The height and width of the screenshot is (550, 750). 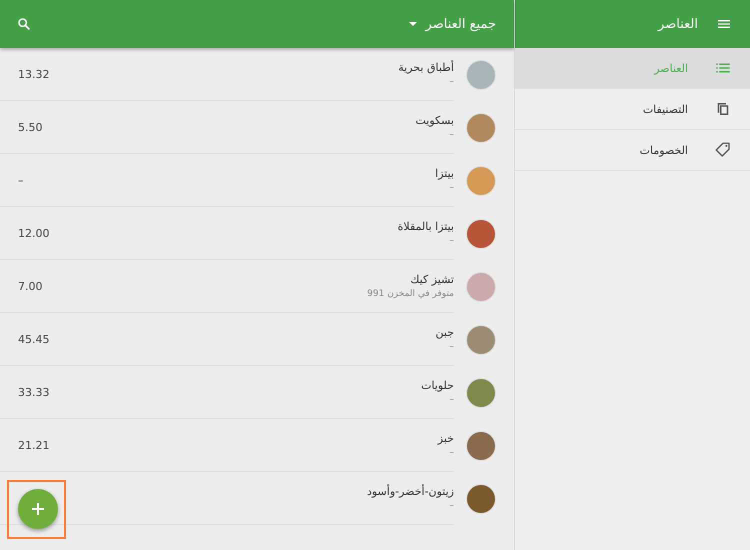 I want to click on item-name: بيتزا, so click(x=444, y=173).